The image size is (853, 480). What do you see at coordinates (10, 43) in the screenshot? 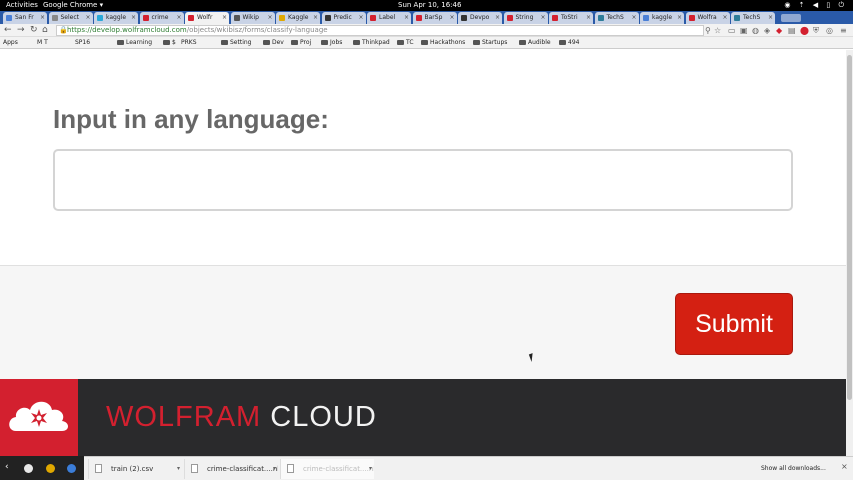
I see `bookmark-item: Apps` at bounding box center [10, 43].